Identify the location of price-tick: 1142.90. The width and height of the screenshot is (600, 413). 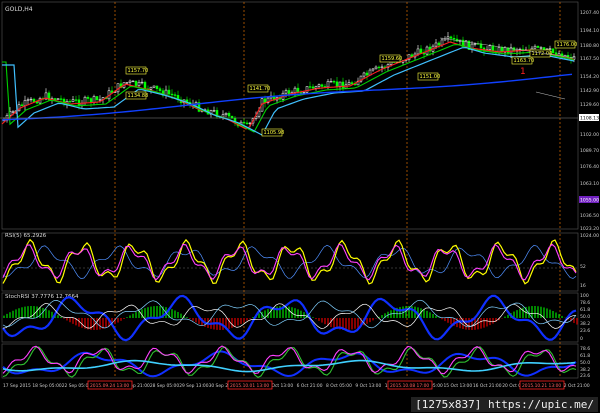
(589, 91).